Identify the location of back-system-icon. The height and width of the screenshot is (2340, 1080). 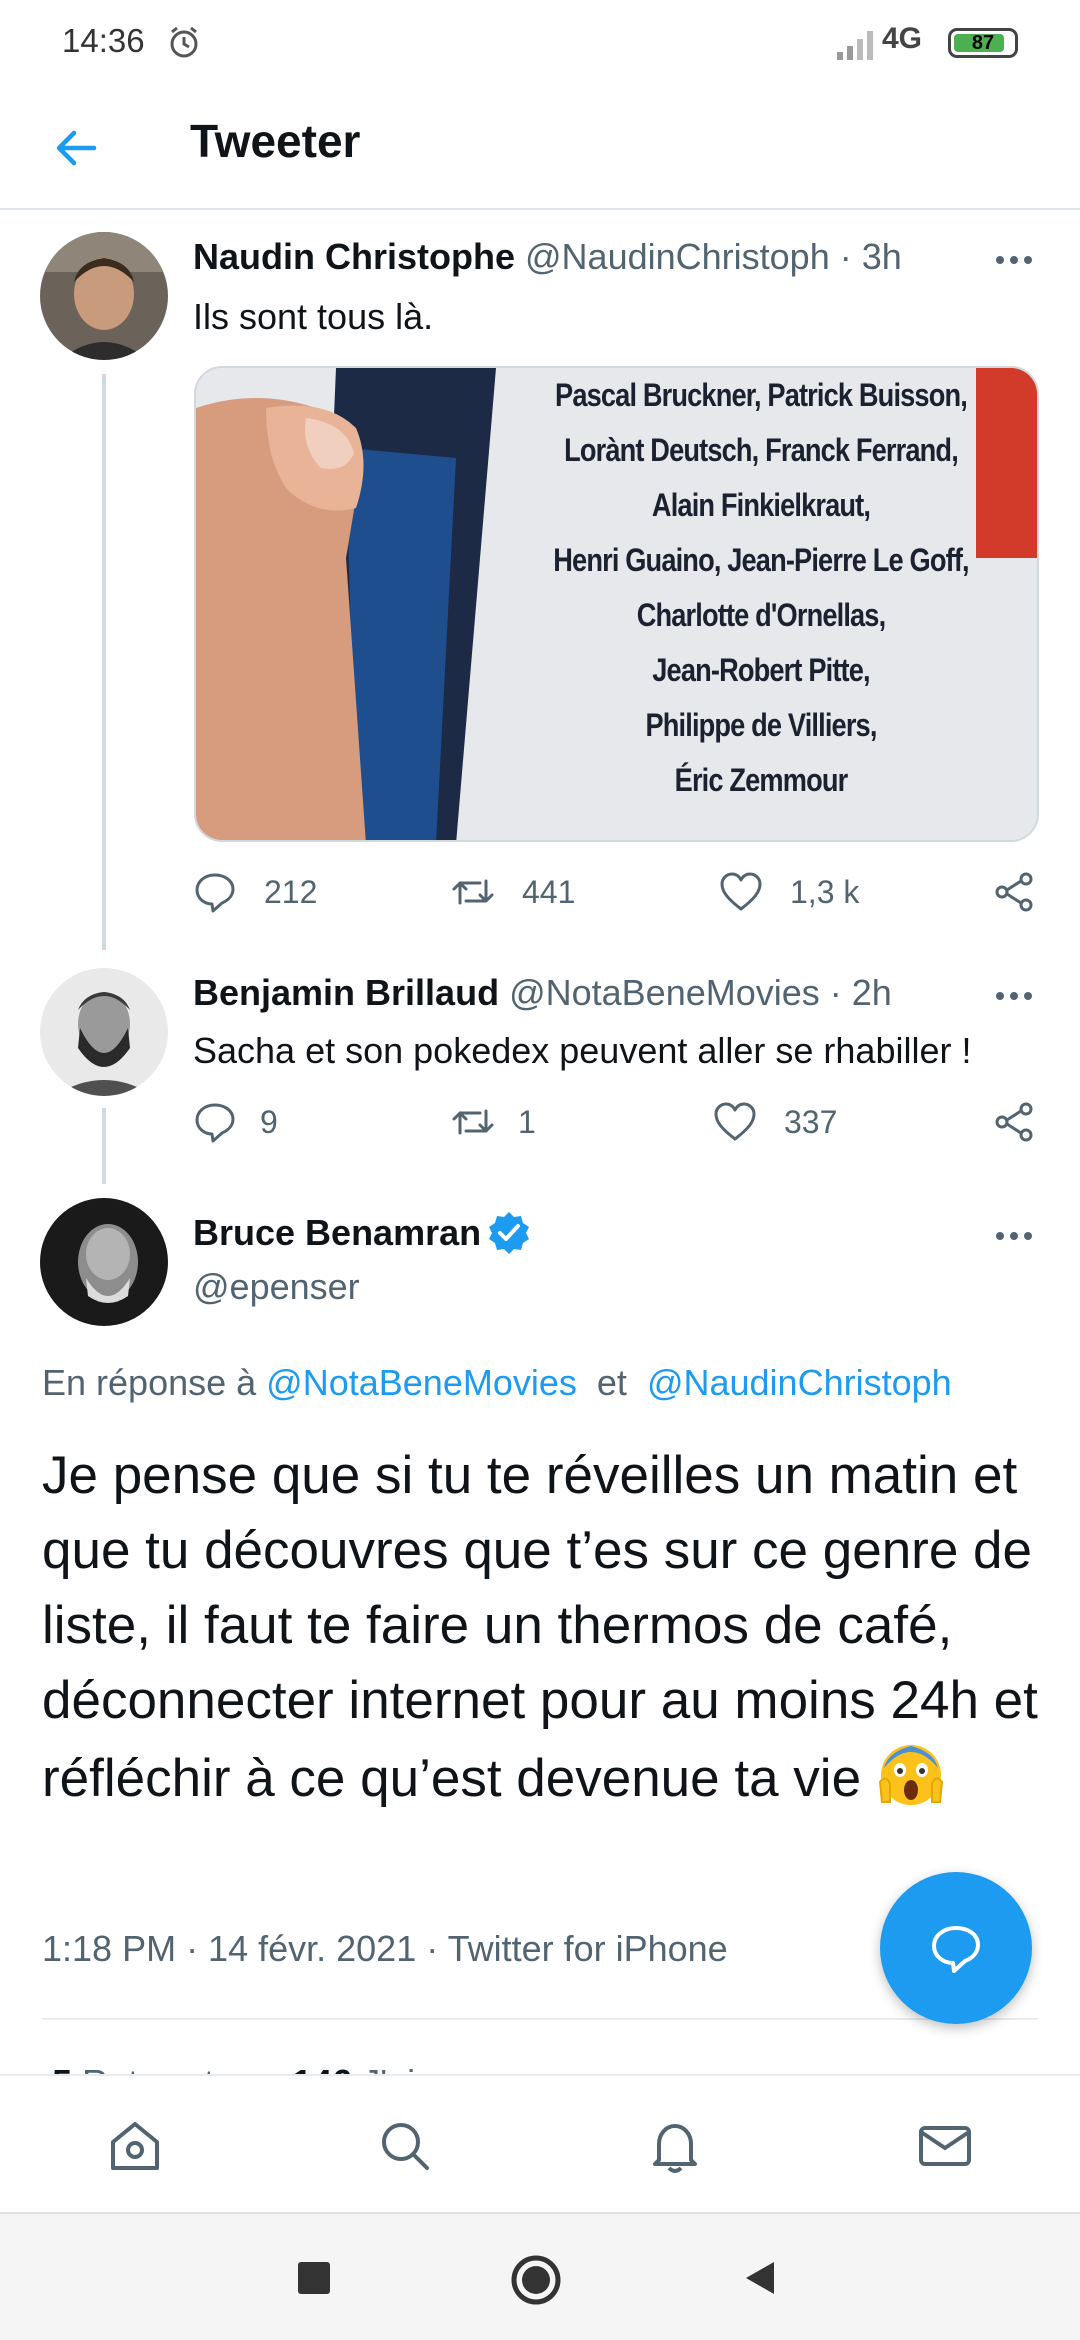
(760, 2278).